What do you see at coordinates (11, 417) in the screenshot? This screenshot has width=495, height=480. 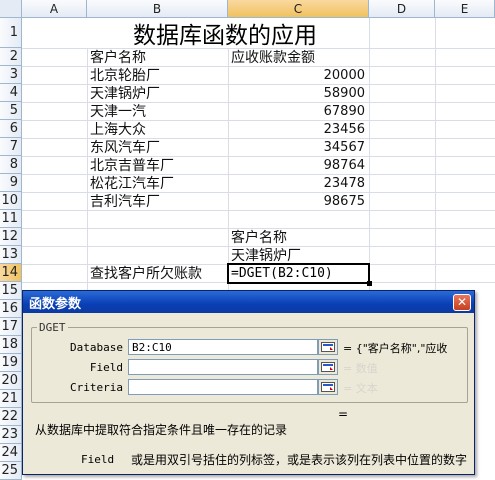 I see `row-header-22: 22` at bounding box center [11, 417].